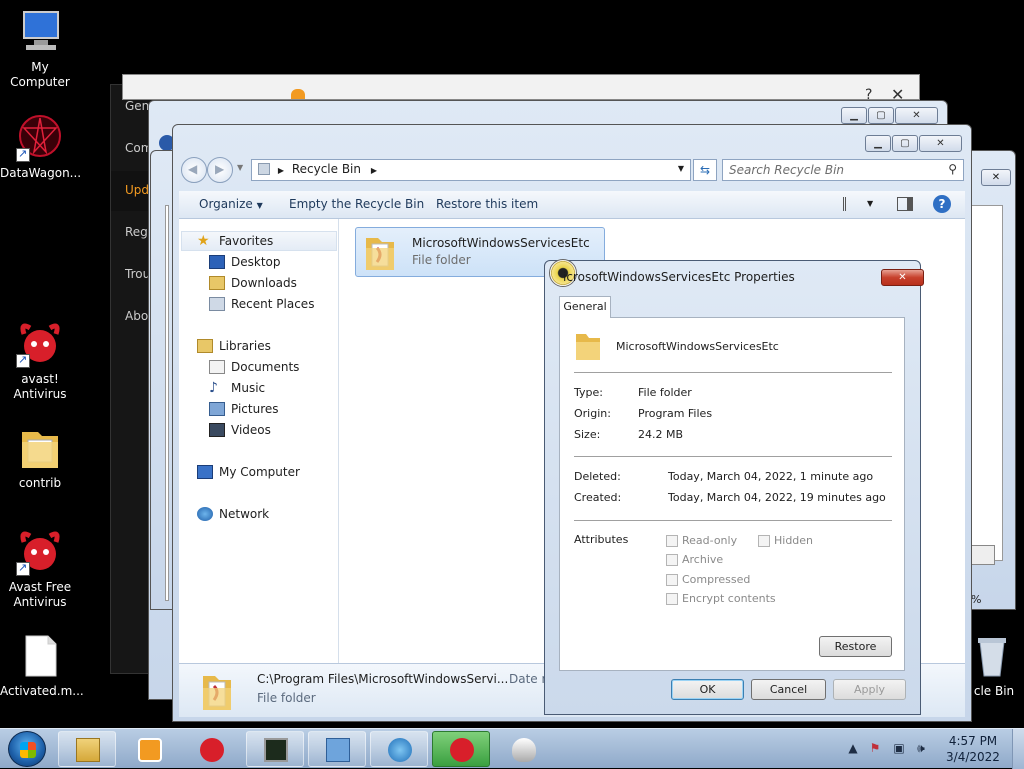 This screenshot has width=1024, height=769. What do you see at coordinates (40, 361) in the screenshot?
I see `desktop-icon-avast: avast! Antivirus` at bounding box center [40, 361].